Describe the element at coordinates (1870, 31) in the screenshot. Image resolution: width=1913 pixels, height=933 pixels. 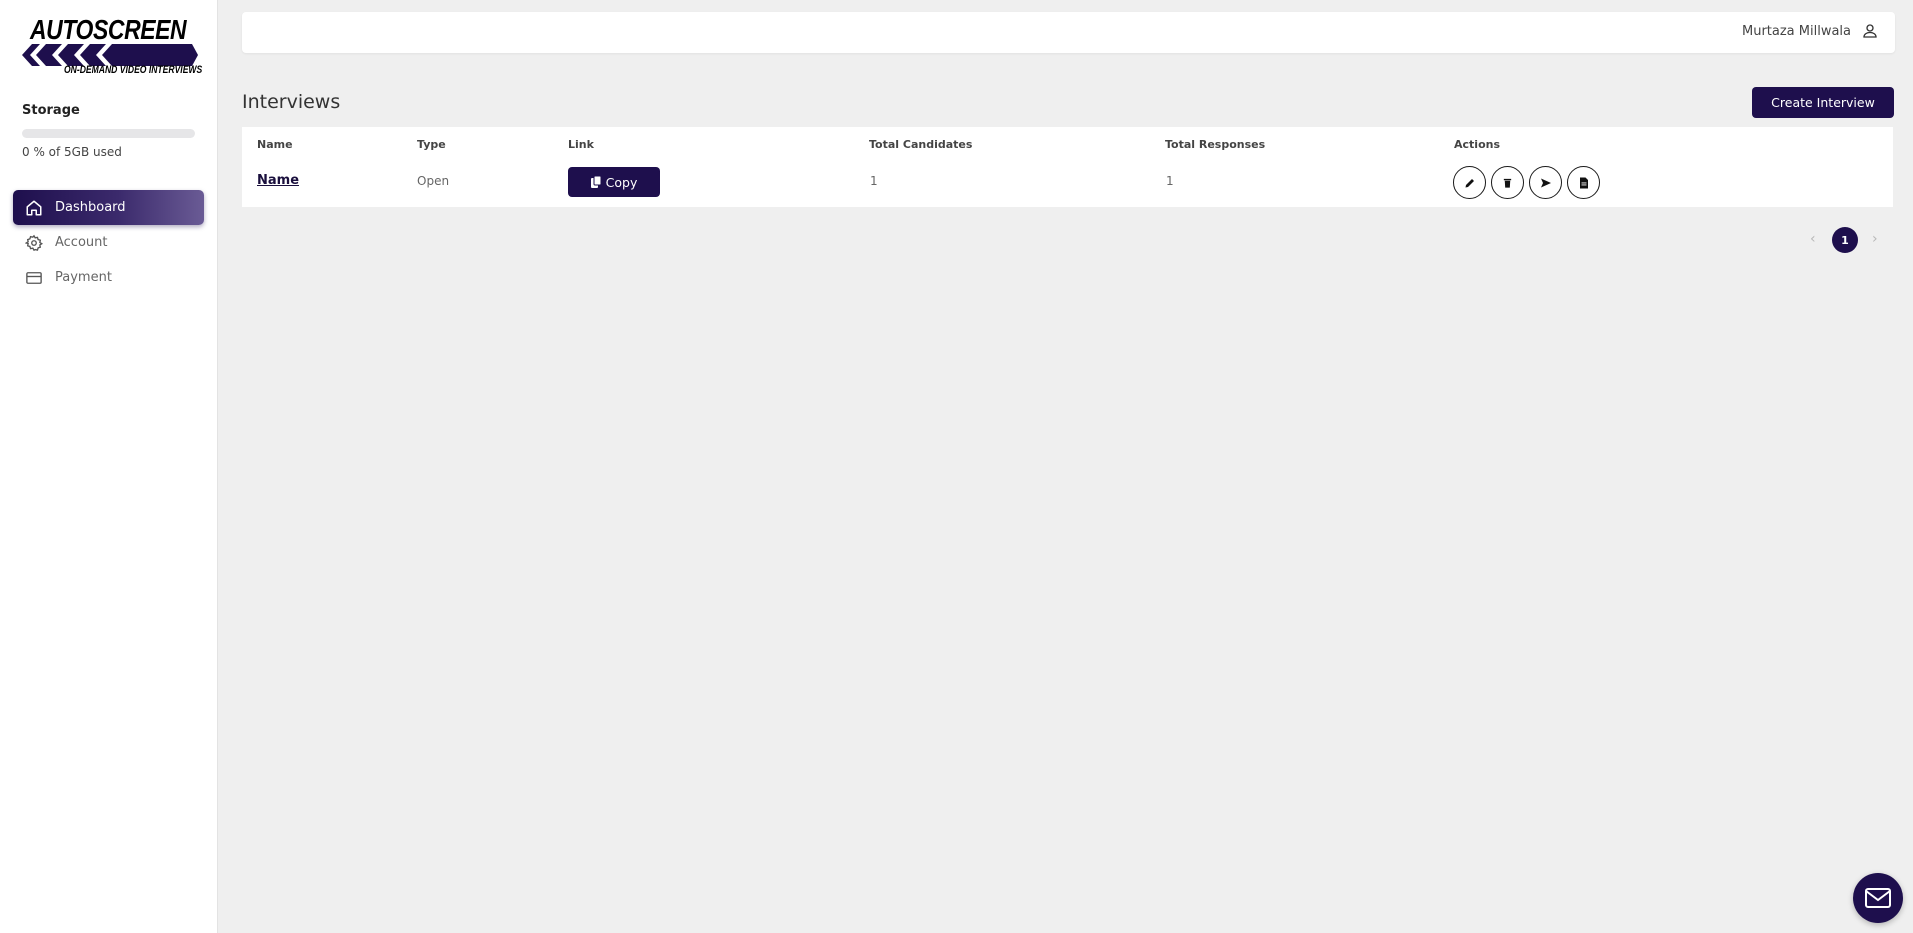
I see `user-icon` at that location.